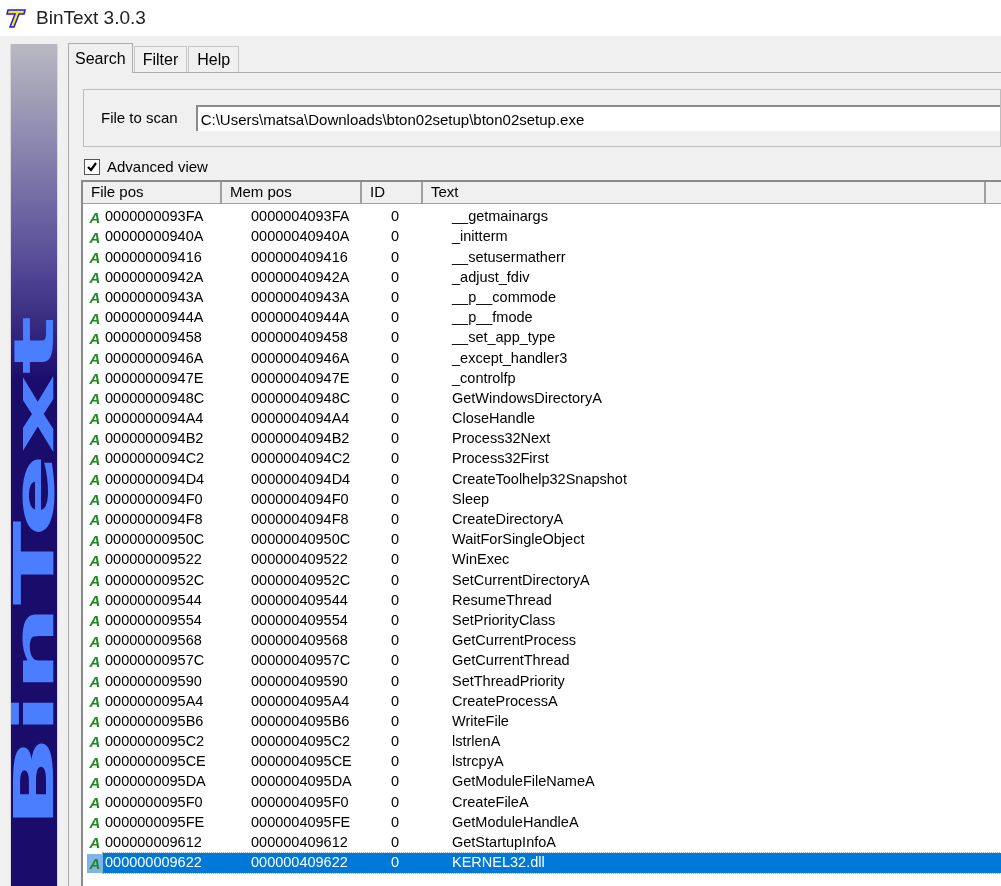  Describe the element at coordinates (542, 782) in the screenshot. I see `table-row: A 0000000095DA 0000004095DA 0 GetModuleFileNameA` at that location.